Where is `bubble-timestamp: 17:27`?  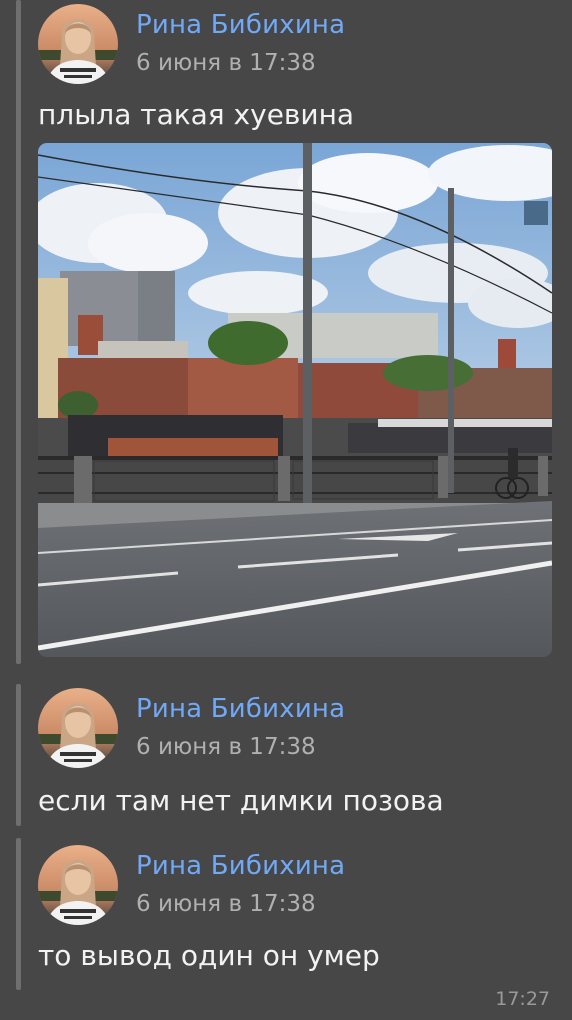 bubble-timestamp: 17:27 is located at coordinates (522, 999).